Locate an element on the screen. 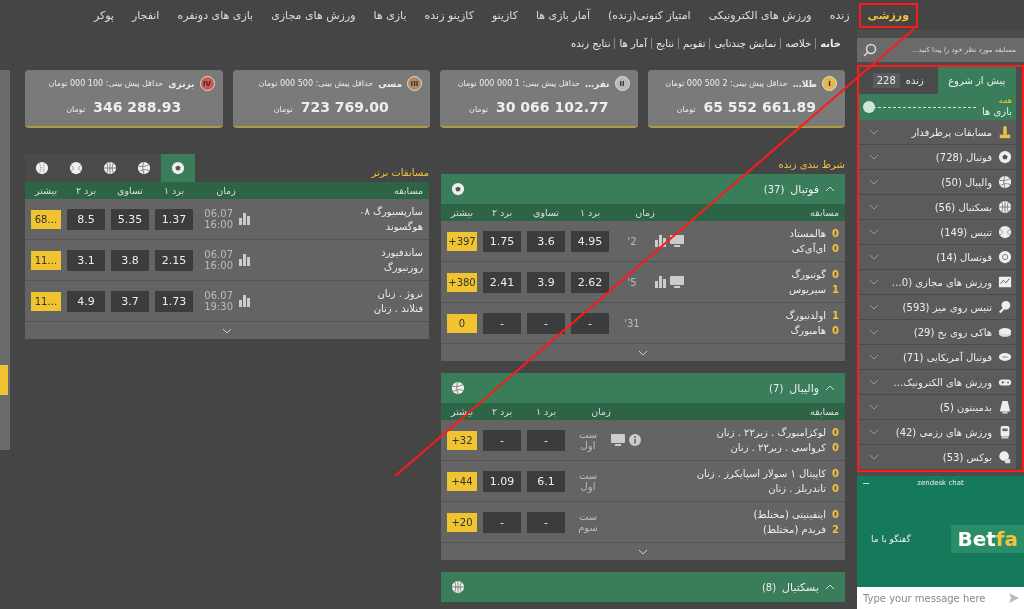  nav-link: ورزش های الکترونیکی is located at coordinates (760, 15).